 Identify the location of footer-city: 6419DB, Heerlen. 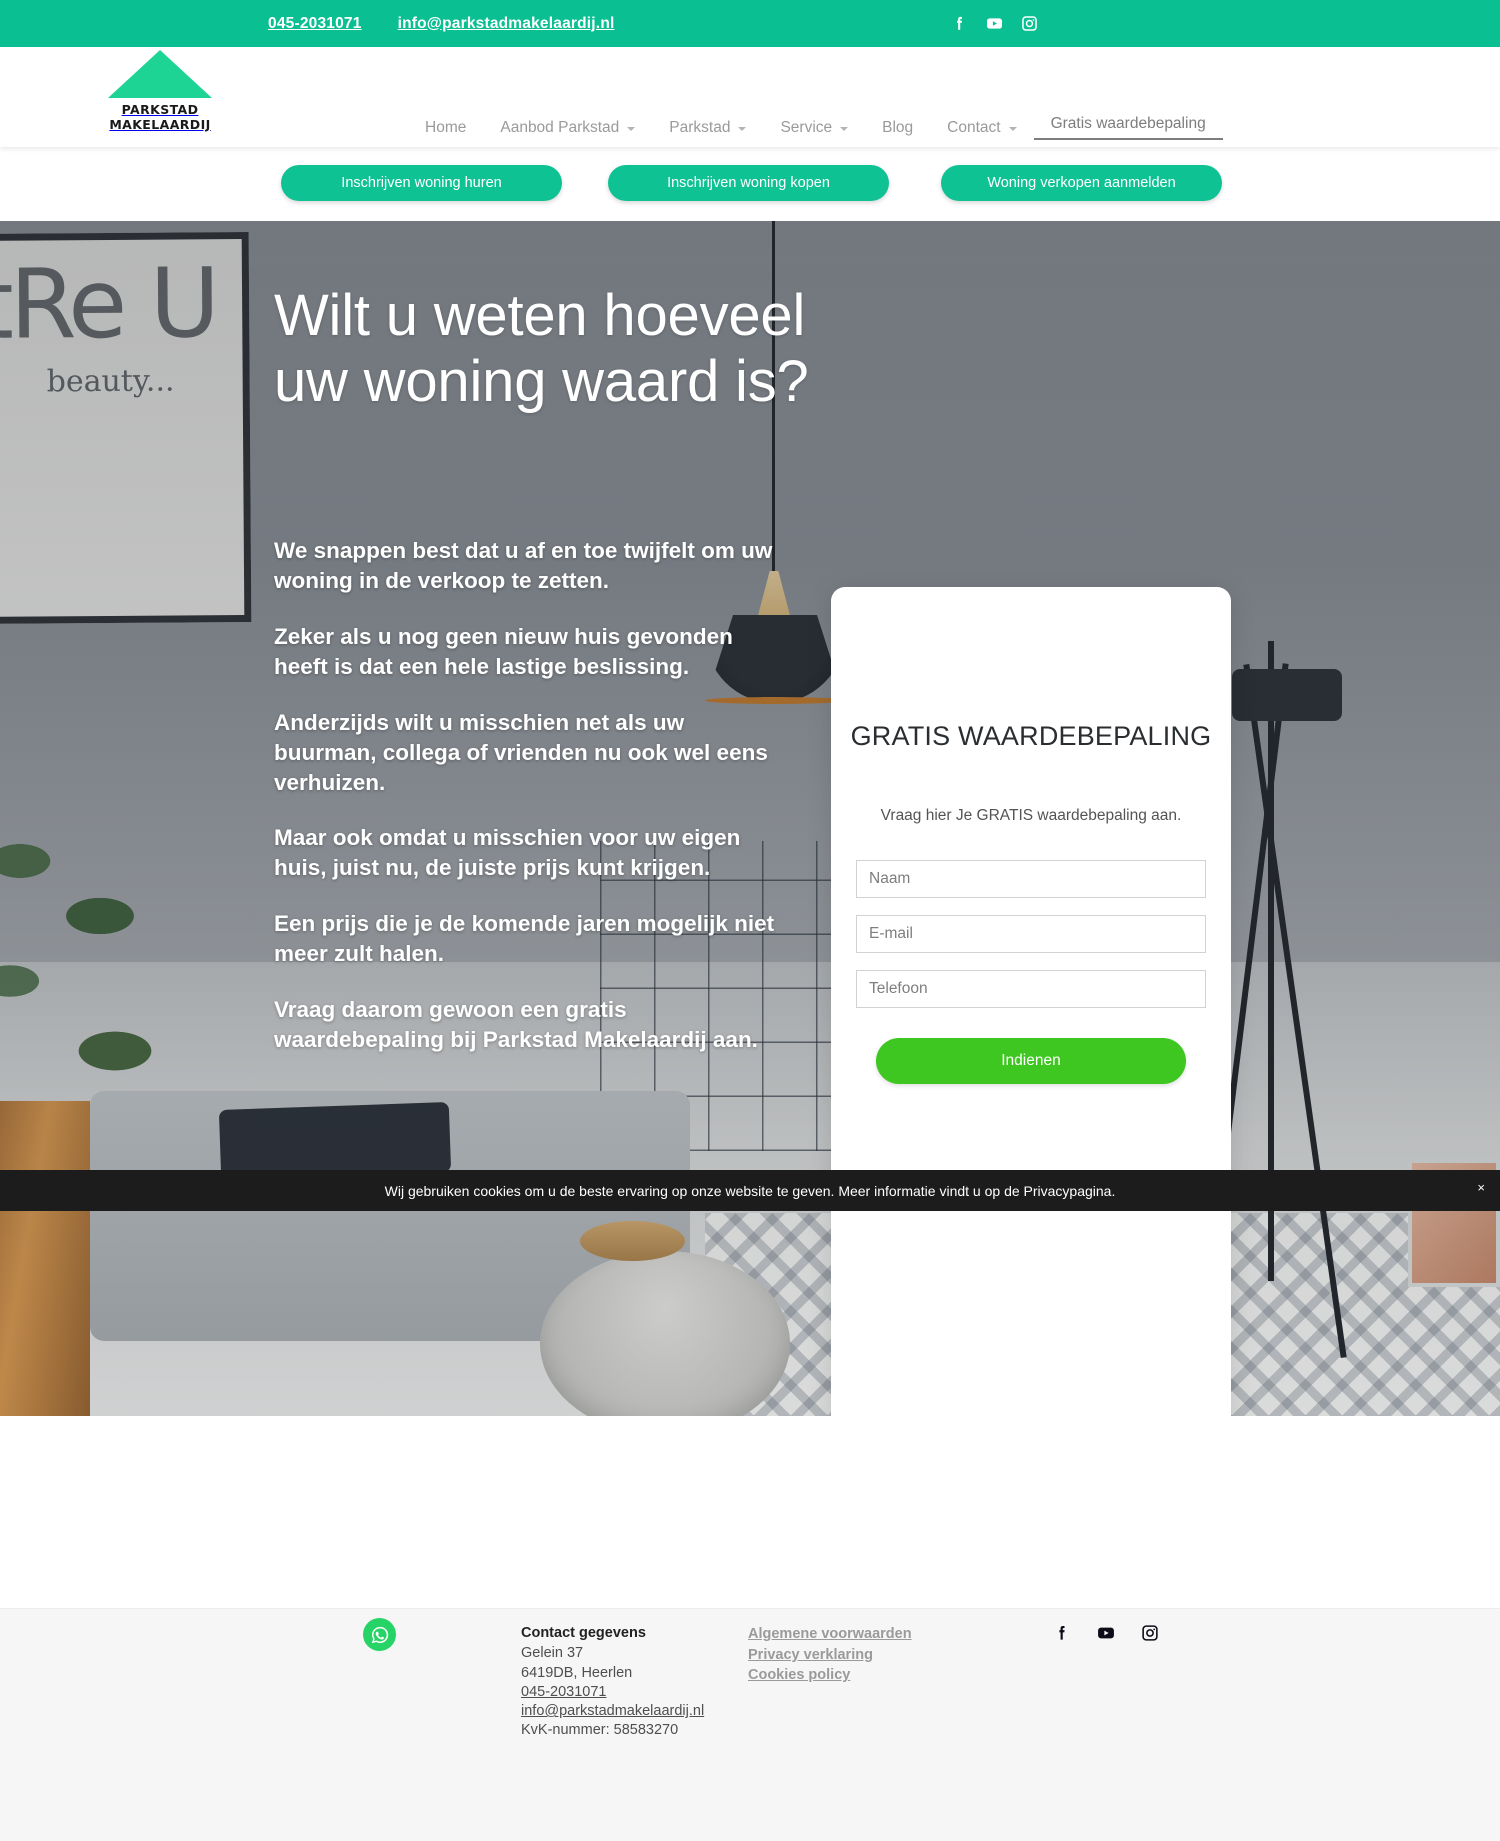
(577, 1672).